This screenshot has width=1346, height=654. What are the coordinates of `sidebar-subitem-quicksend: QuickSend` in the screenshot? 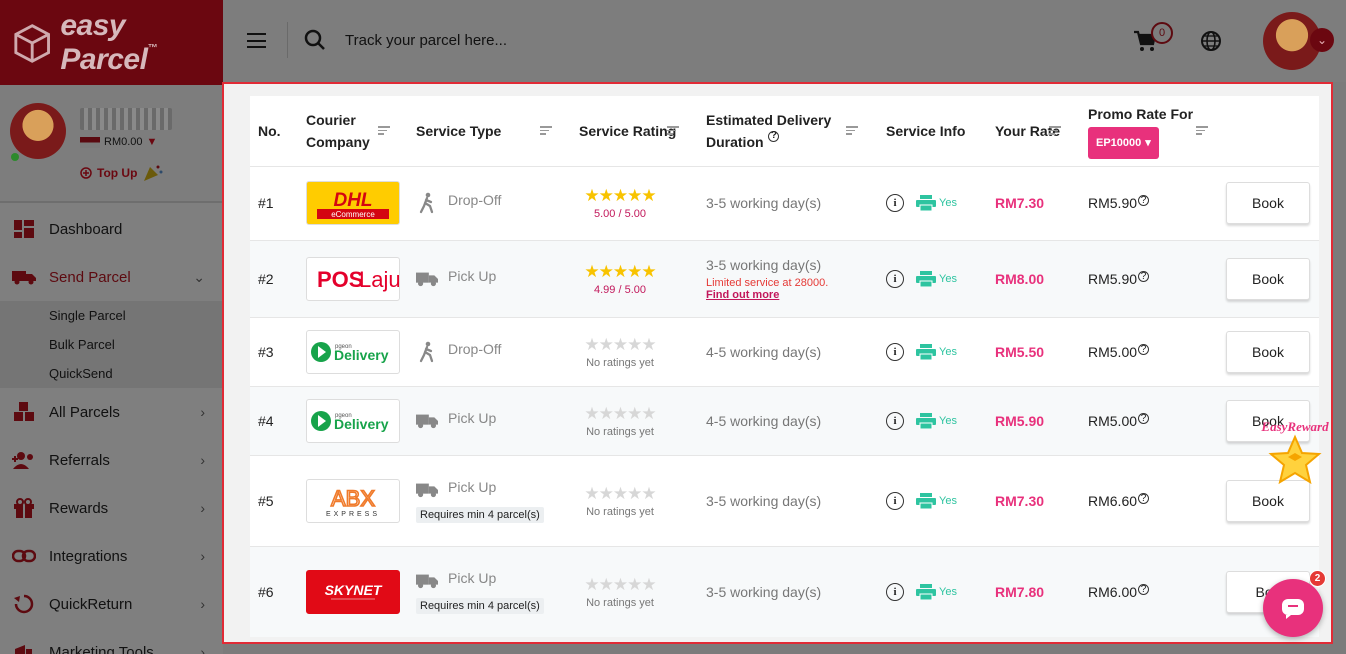 It's located at (111, 373).